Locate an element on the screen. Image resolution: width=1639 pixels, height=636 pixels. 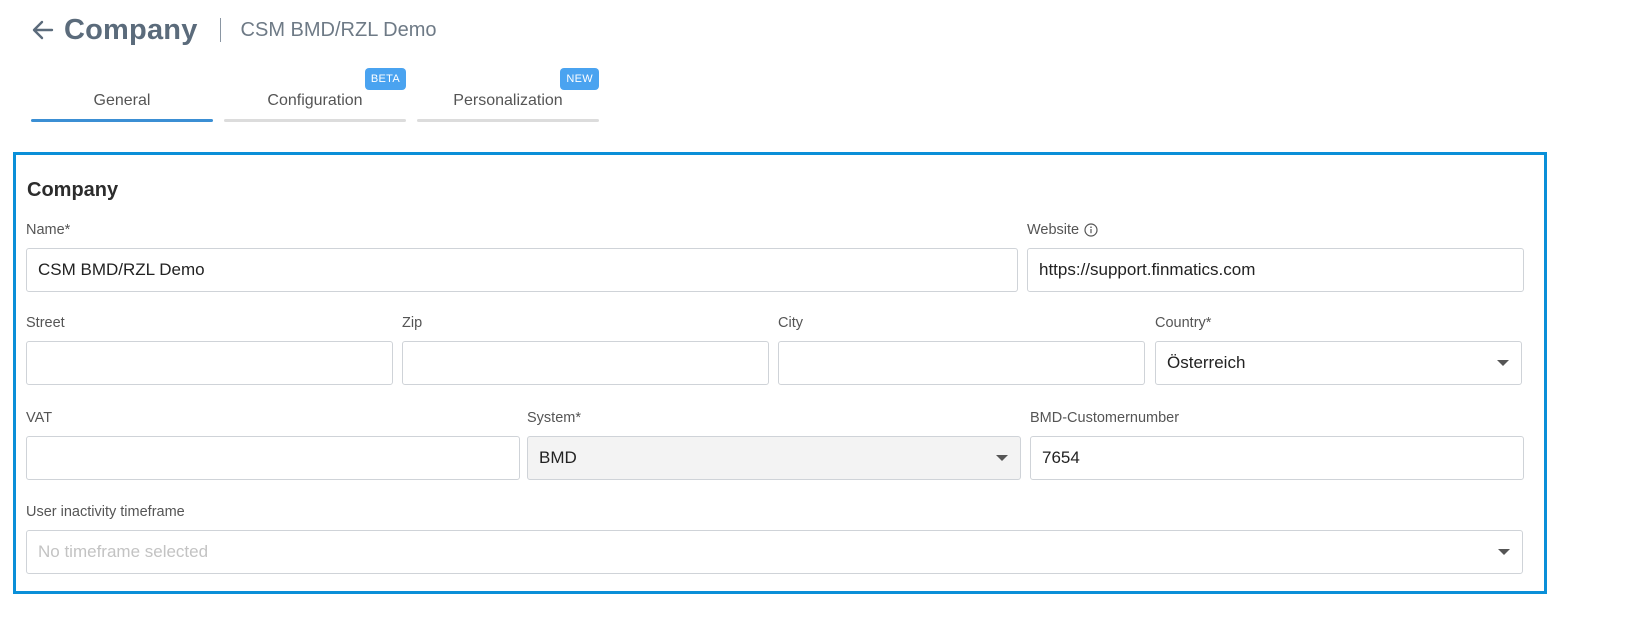
tab-label: Personalization is located at coordinates (508, 100).